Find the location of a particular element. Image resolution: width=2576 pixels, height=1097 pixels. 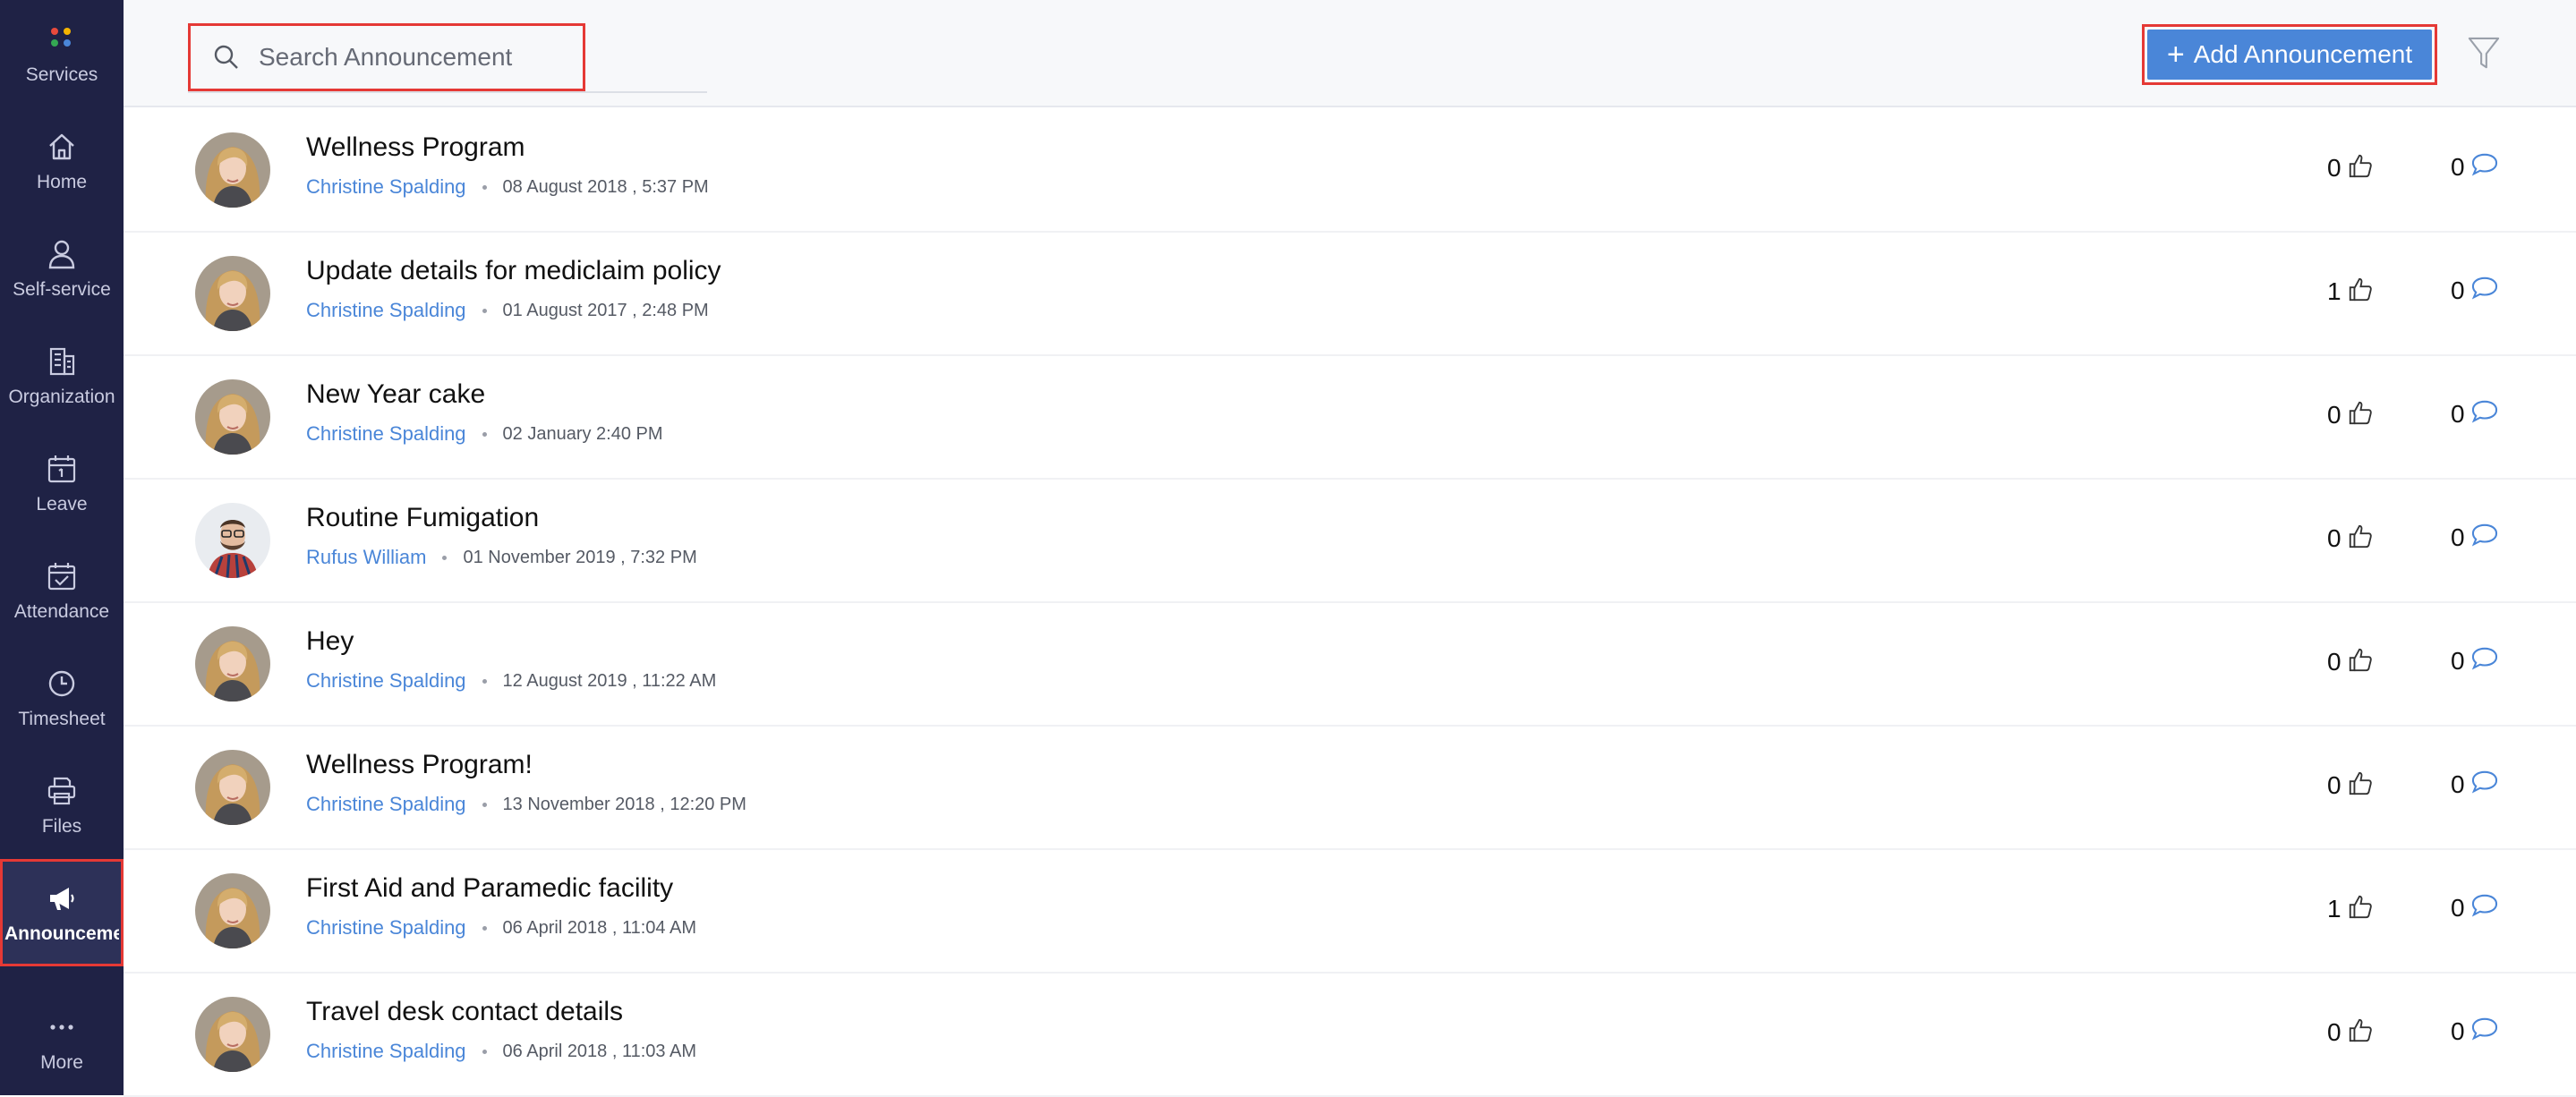

sidebar-item-leave: Leave is located at coordinates (62, 483).